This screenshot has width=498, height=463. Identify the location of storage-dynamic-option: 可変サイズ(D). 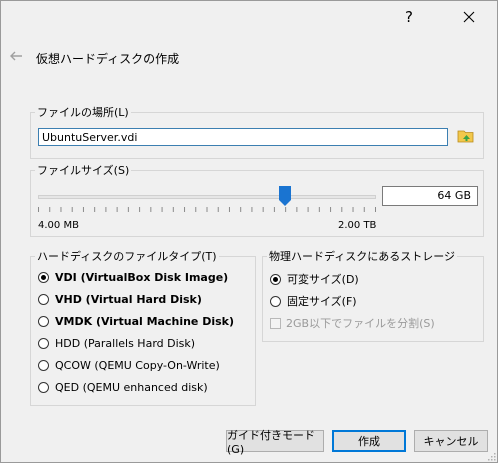
(314, 279).